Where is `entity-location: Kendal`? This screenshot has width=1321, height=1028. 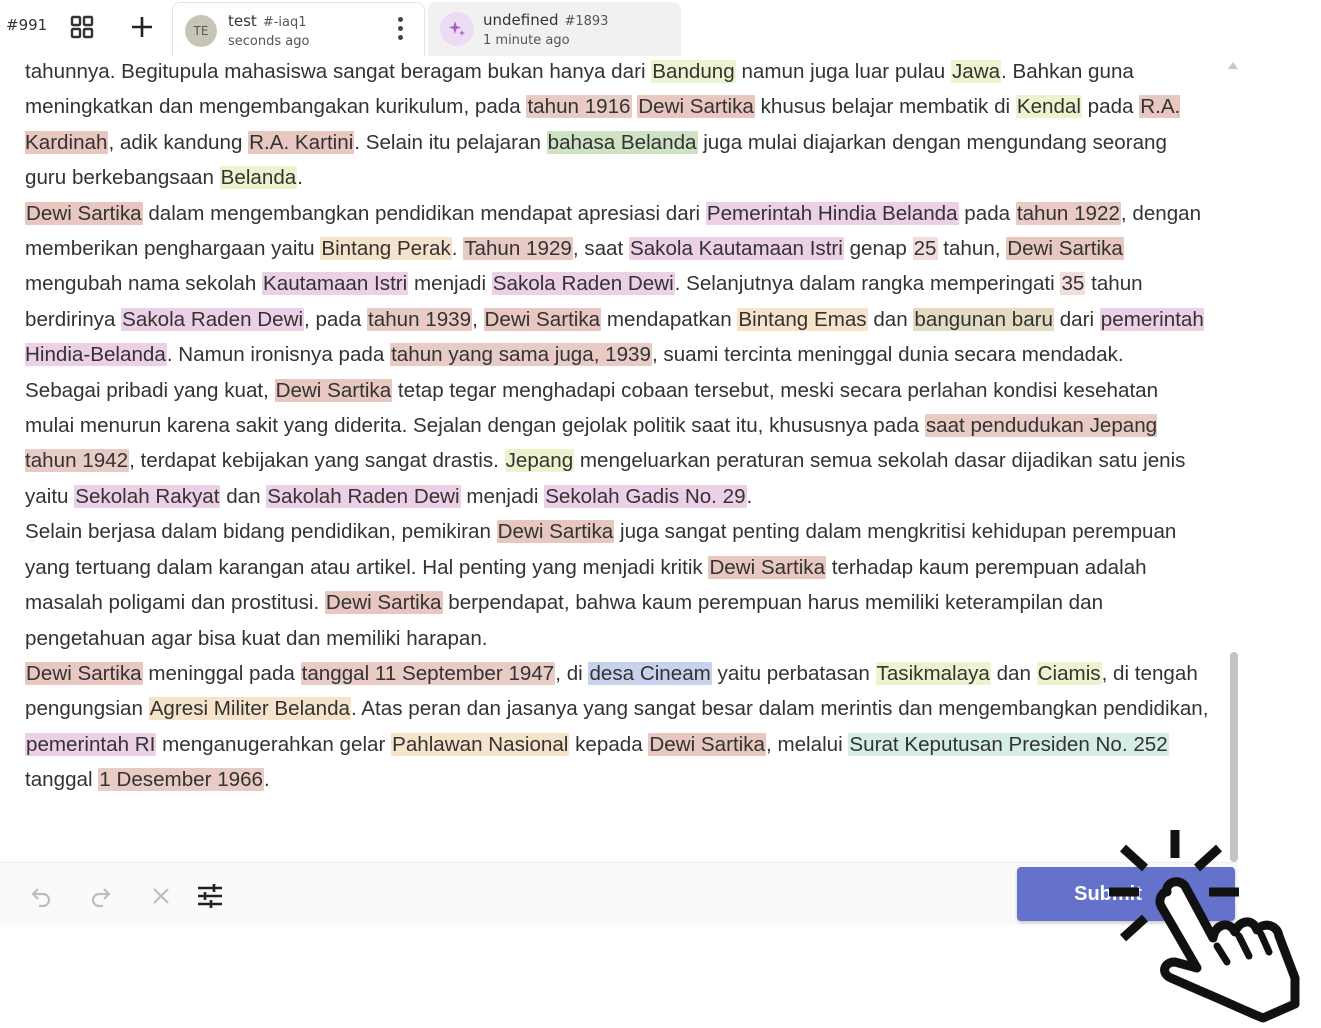
entity-location: Kendal is located at coordinates (1048, 107).